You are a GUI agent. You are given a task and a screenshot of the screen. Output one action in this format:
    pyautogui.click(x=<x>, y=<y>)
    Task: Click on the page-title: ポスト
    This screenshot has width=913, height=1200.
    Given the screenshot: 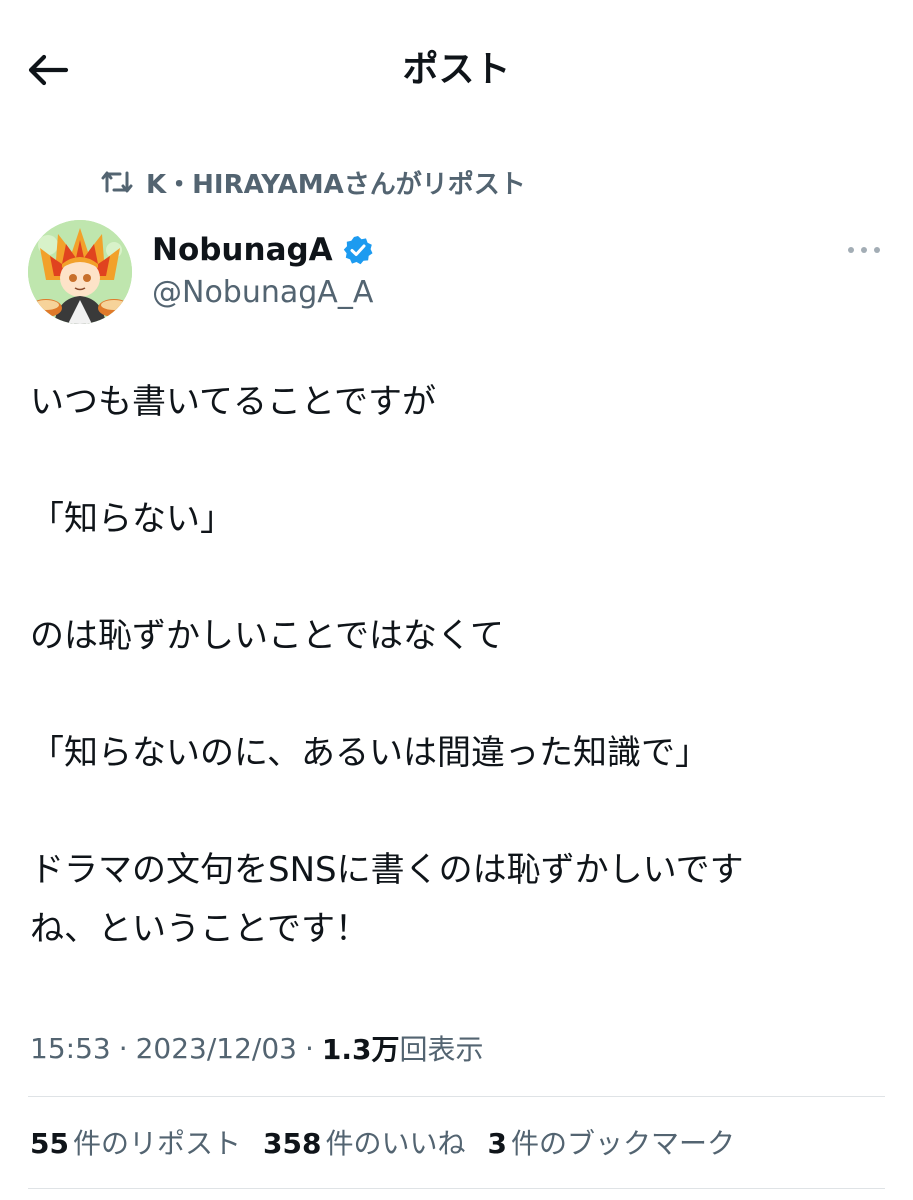 What is the action you would take?
    pyautogui.click(x=456, y=69)
    